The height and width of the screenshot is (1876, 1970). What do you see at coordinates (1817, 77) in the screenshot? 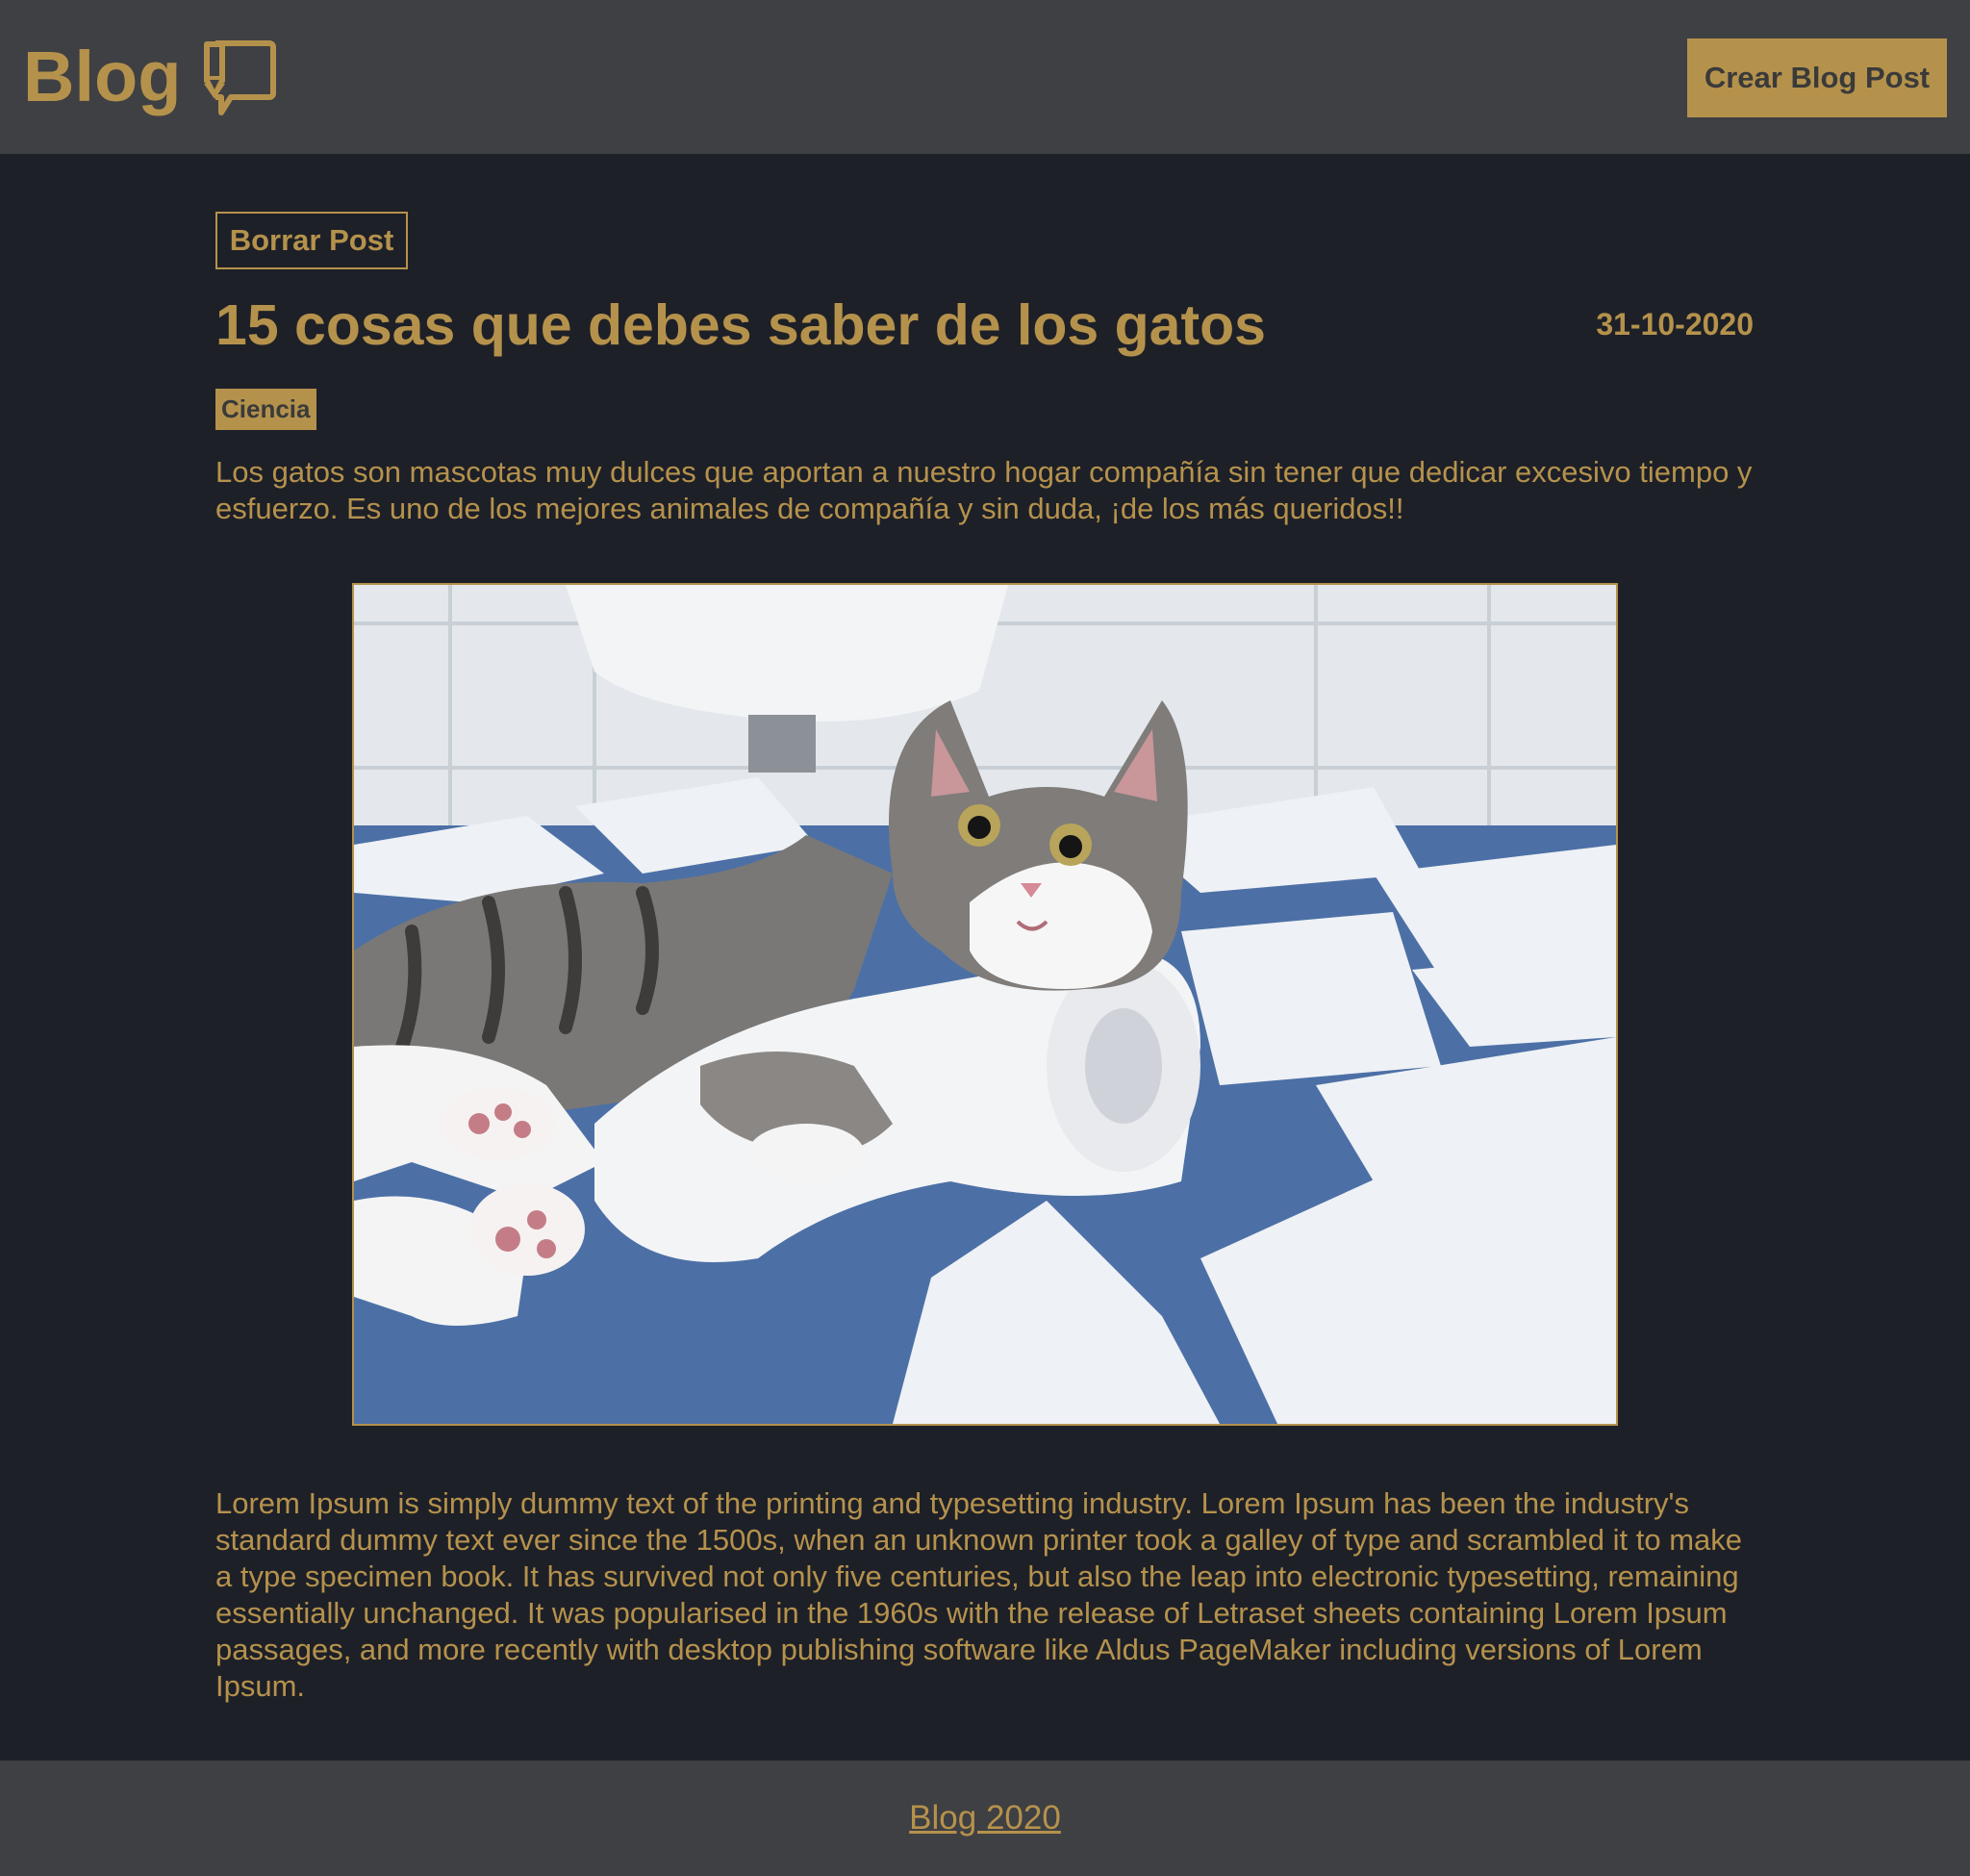
I see `create-post-button: Crear Blog Post` at bounding box center [1817, 77].